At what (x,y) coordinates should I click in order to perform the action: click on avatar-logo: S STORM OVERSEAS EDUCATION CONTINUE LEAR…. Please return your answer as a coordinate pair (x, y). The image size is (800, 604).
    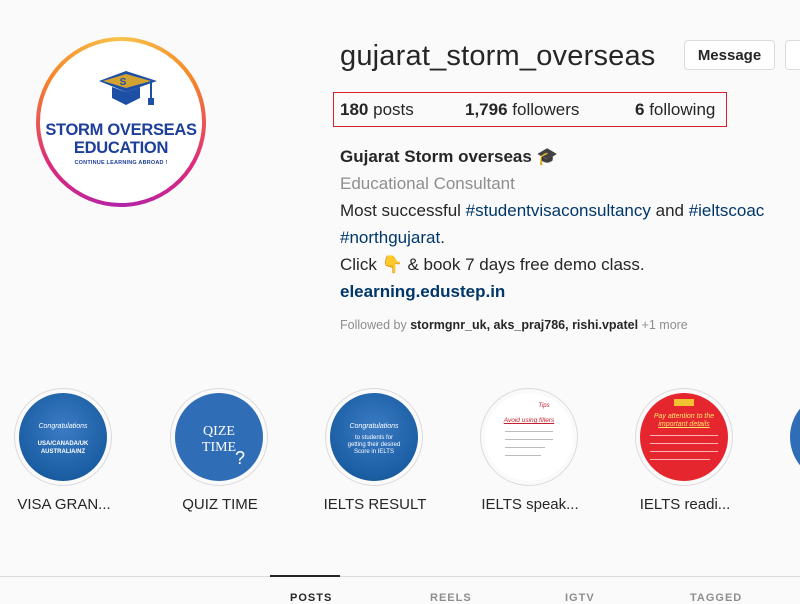
    Looking at the image, I should click on (121, 122).